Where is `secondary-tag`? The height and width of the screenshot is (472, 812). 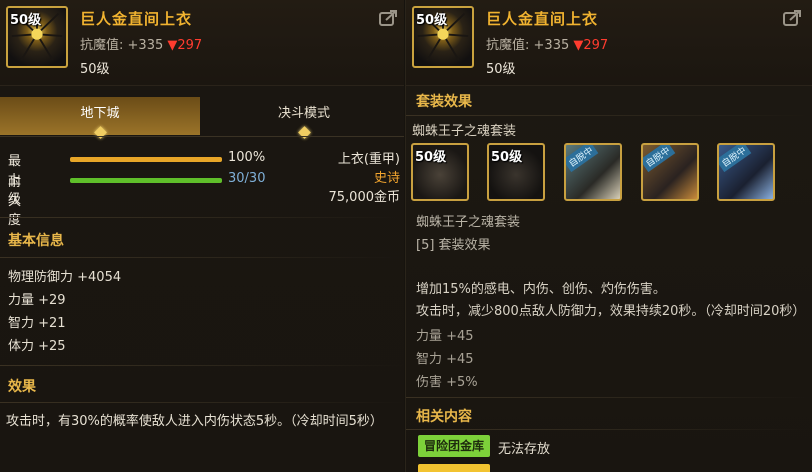 secondary-tag is located at coordinates (454, 468).